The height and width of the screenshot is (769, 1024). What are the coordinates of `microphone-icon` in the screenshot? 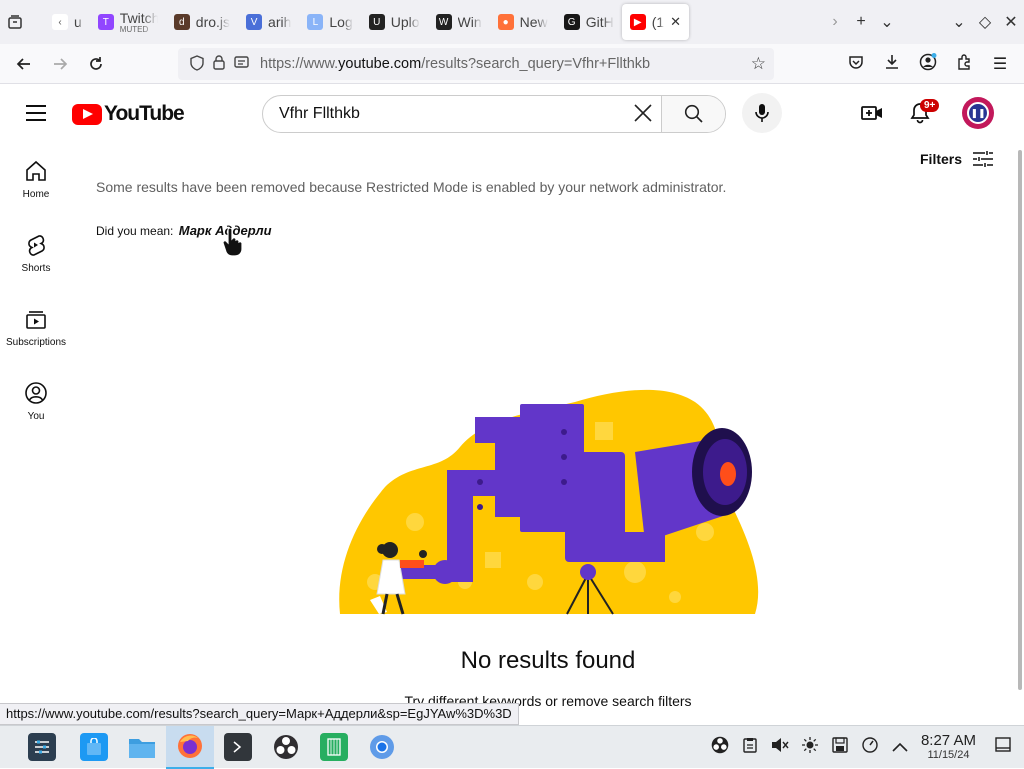 It's located at (762, 113).